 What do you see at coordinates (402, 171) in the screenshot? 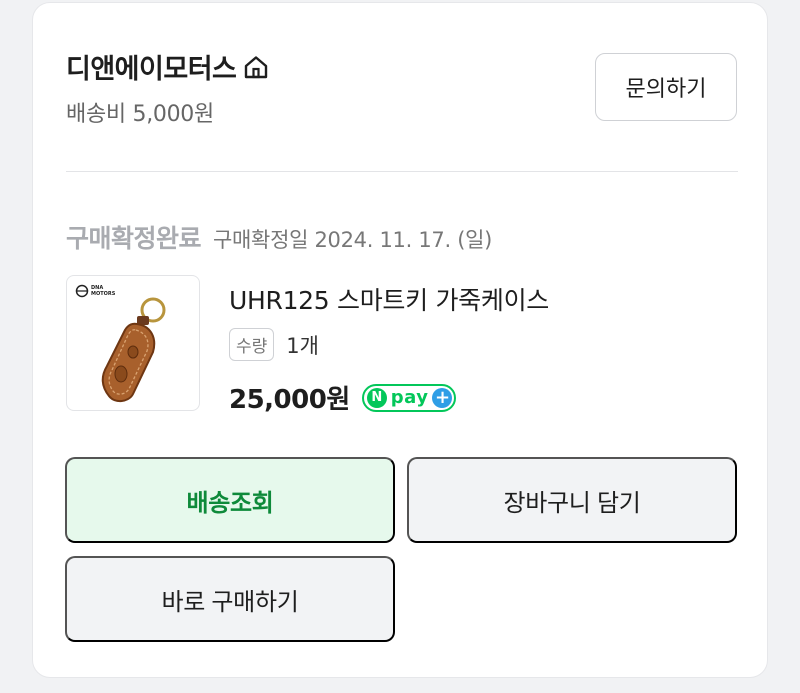
I see `divider` at bounding box center [402, 171].